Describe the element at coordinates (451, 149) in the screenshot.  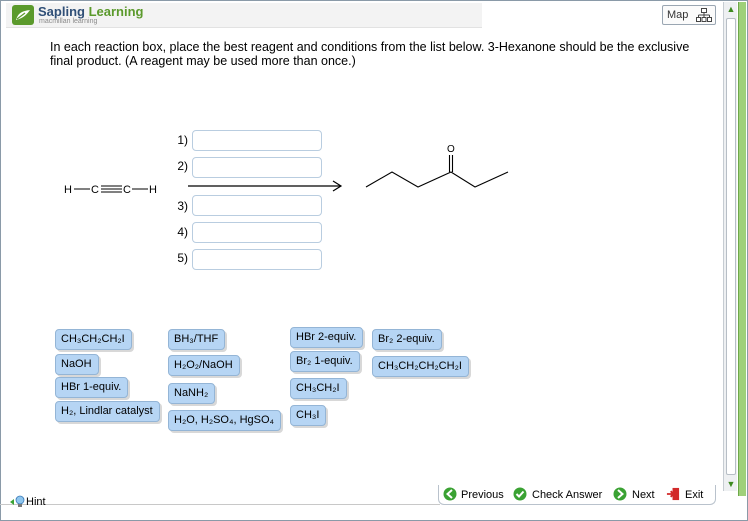
I see `atom-oxygen: O` at that location.